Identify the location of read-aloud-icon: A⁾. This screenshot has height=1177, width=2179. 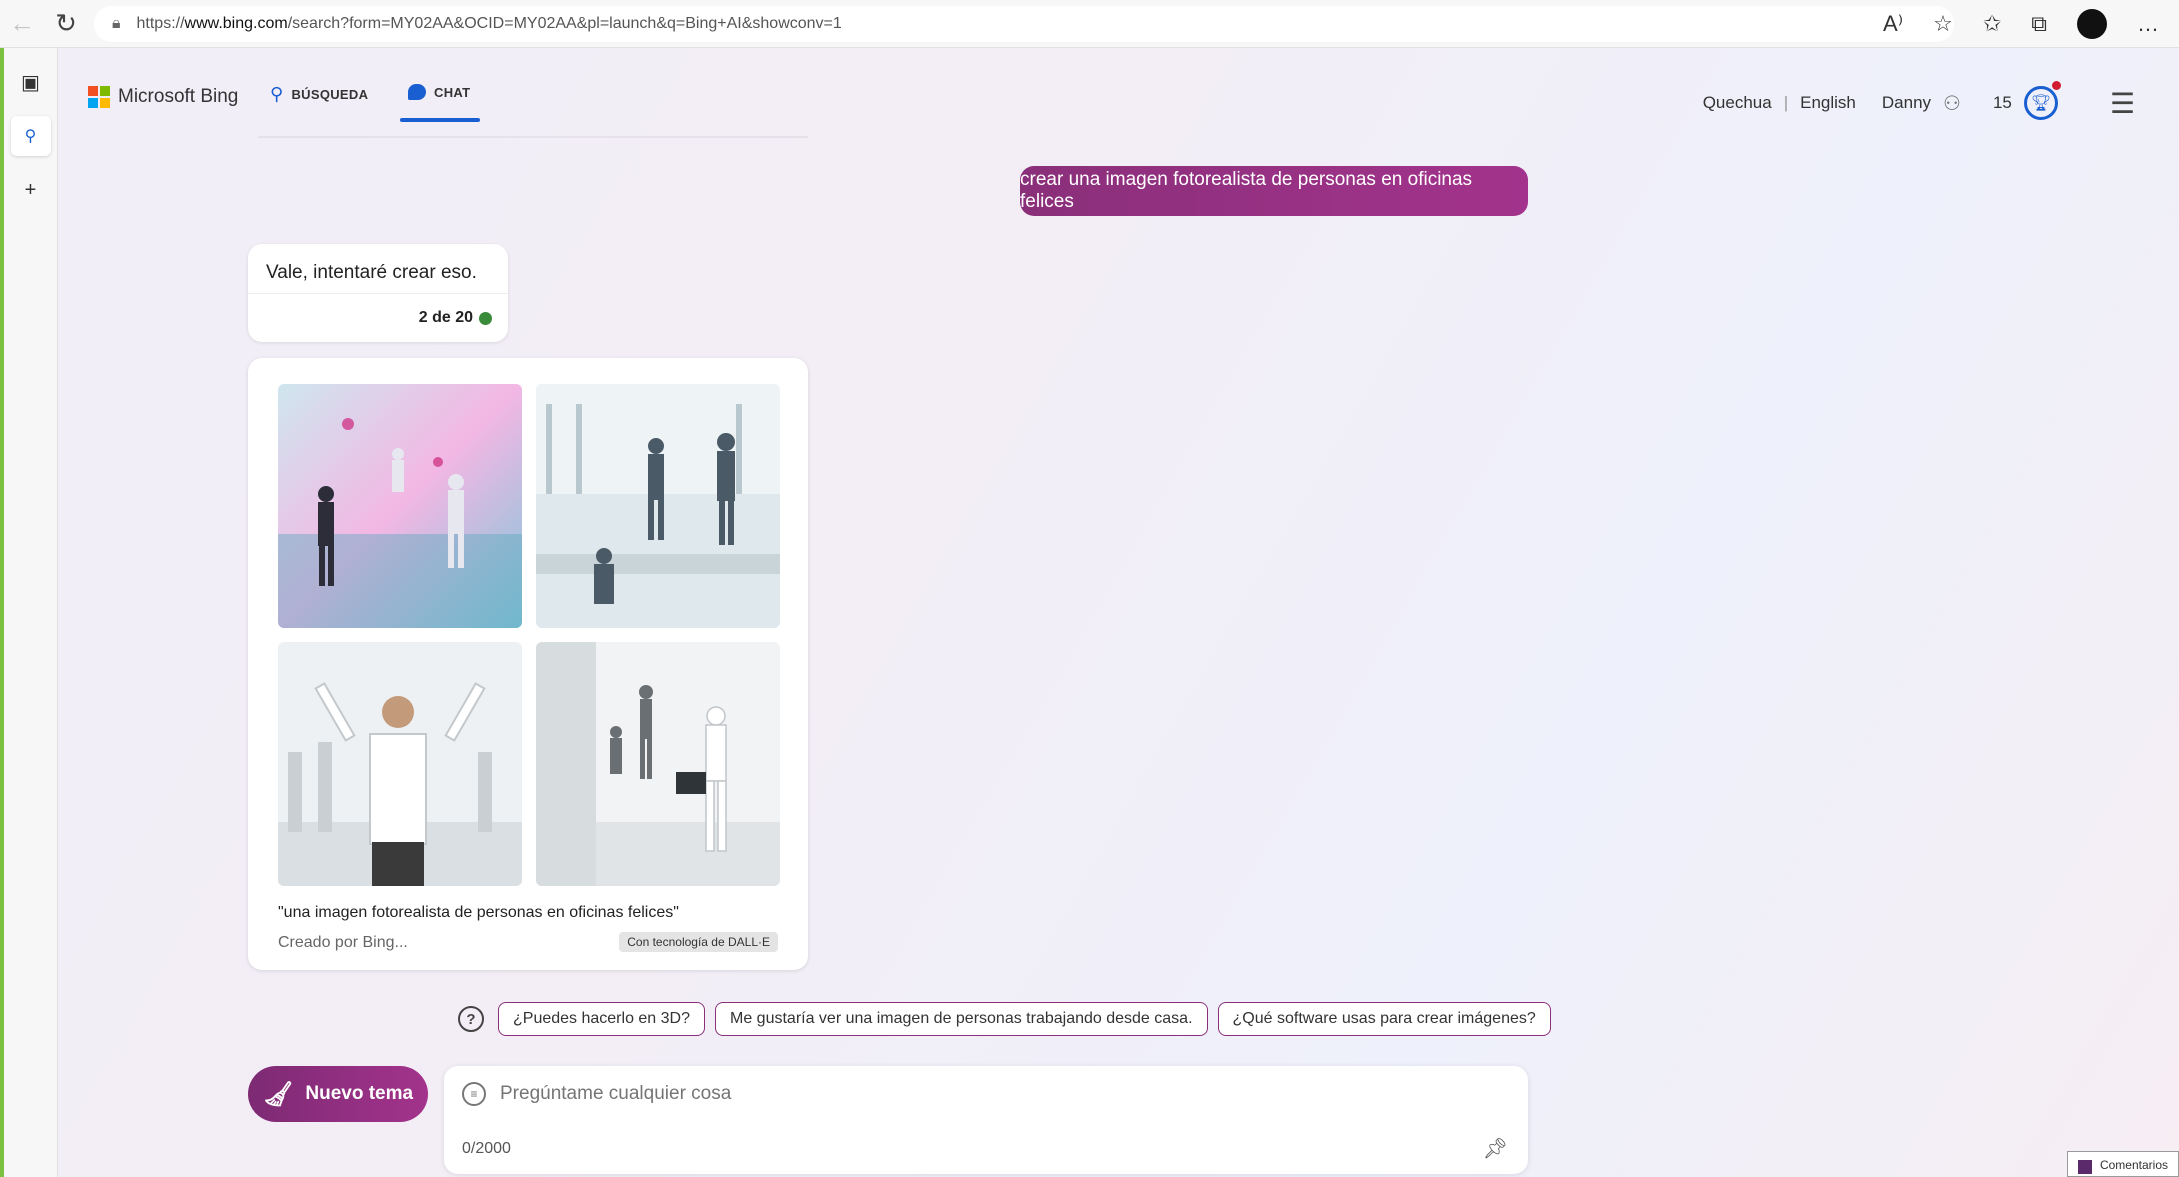
(1893, 24).